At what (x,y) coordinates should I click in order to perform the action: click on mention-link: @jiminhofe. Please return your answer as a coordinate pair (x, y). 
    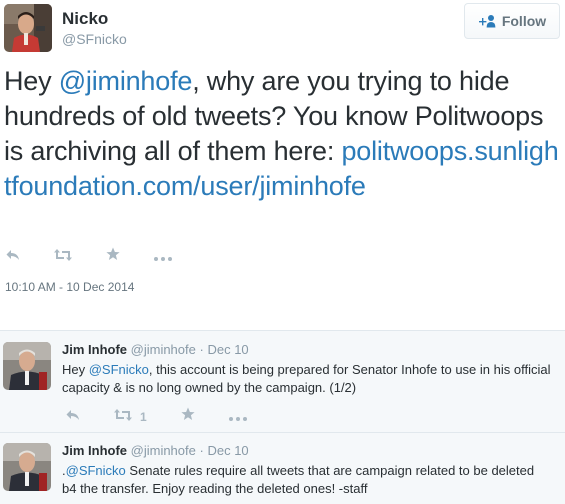
    Looking at the image, I should click on (126, 81).